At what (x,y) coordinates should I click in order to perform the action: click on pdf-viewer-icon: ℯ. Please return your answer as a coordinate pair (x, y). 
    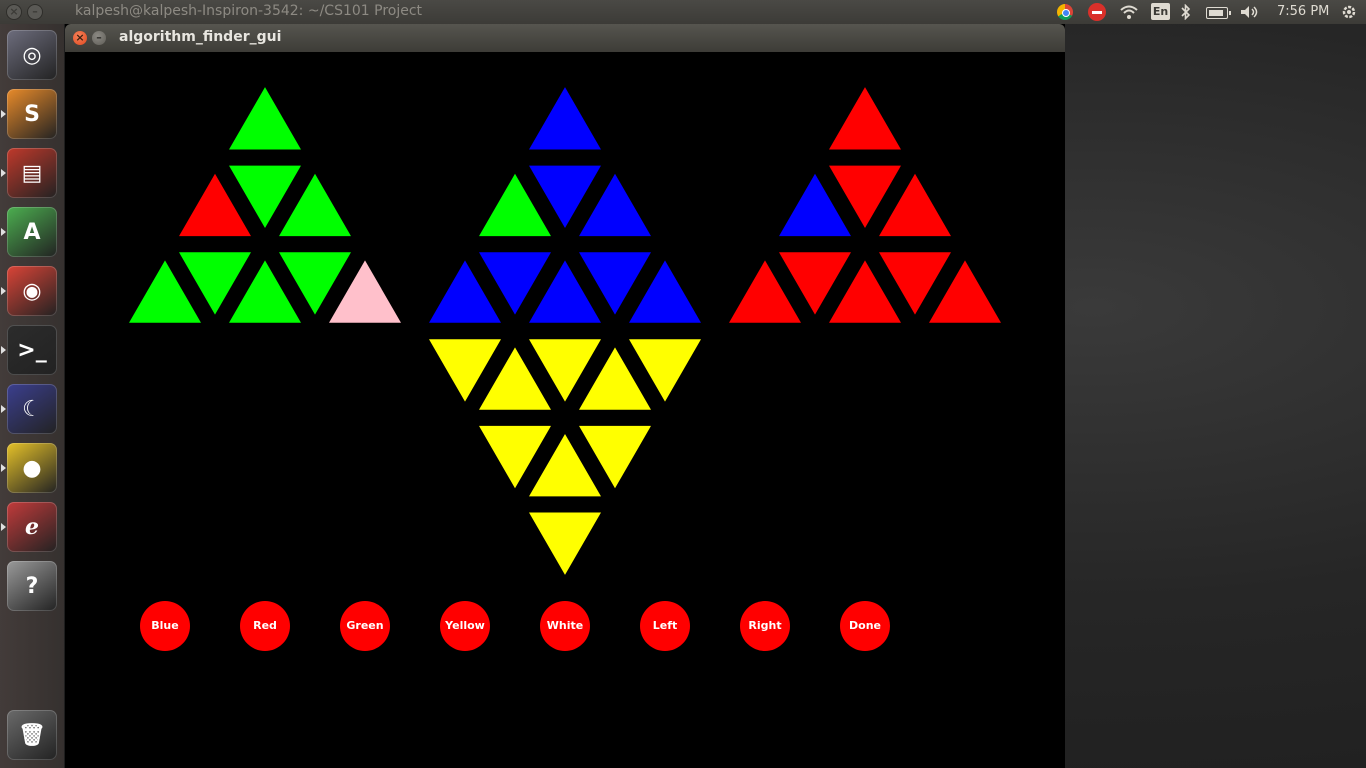
    Looking at the image, I should click on (32, 527).